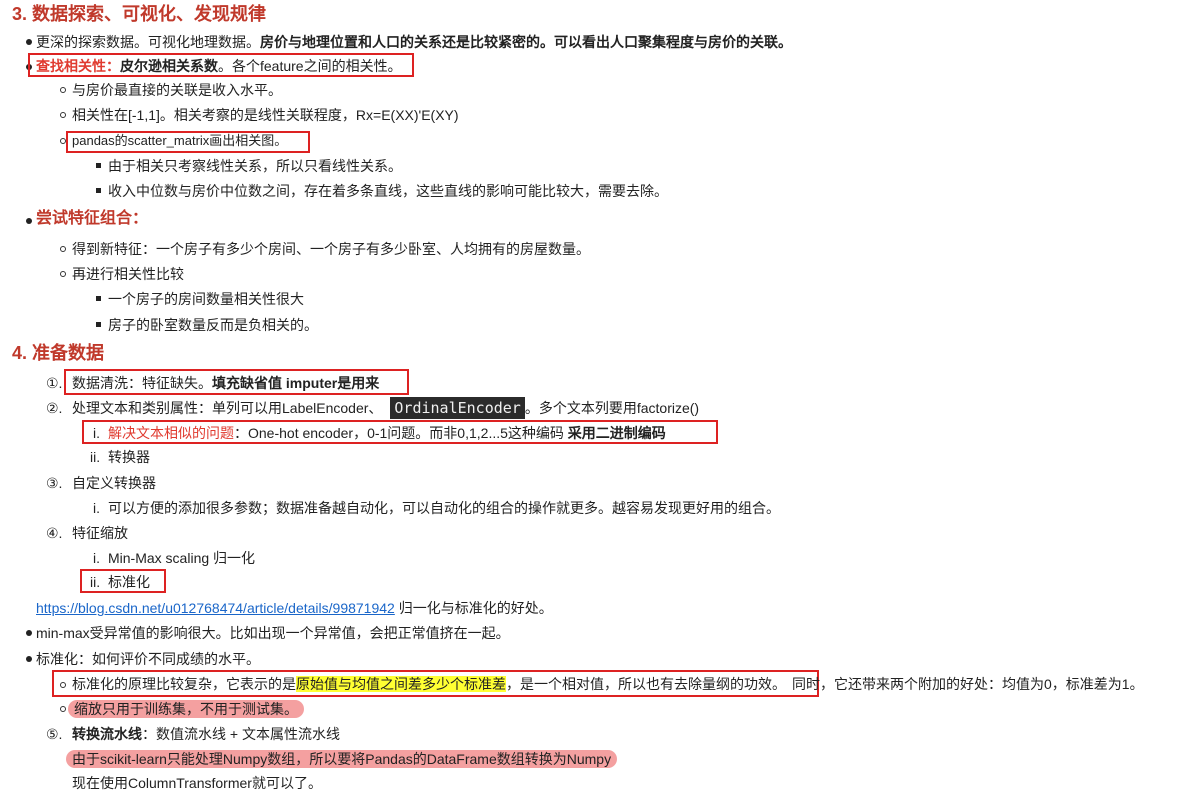 This screenshot has height=795, width=1191. What do you see at coordinates (54, 483) in the screenshot?
I see `list-number: ③.` at bounding box center [54, 483].